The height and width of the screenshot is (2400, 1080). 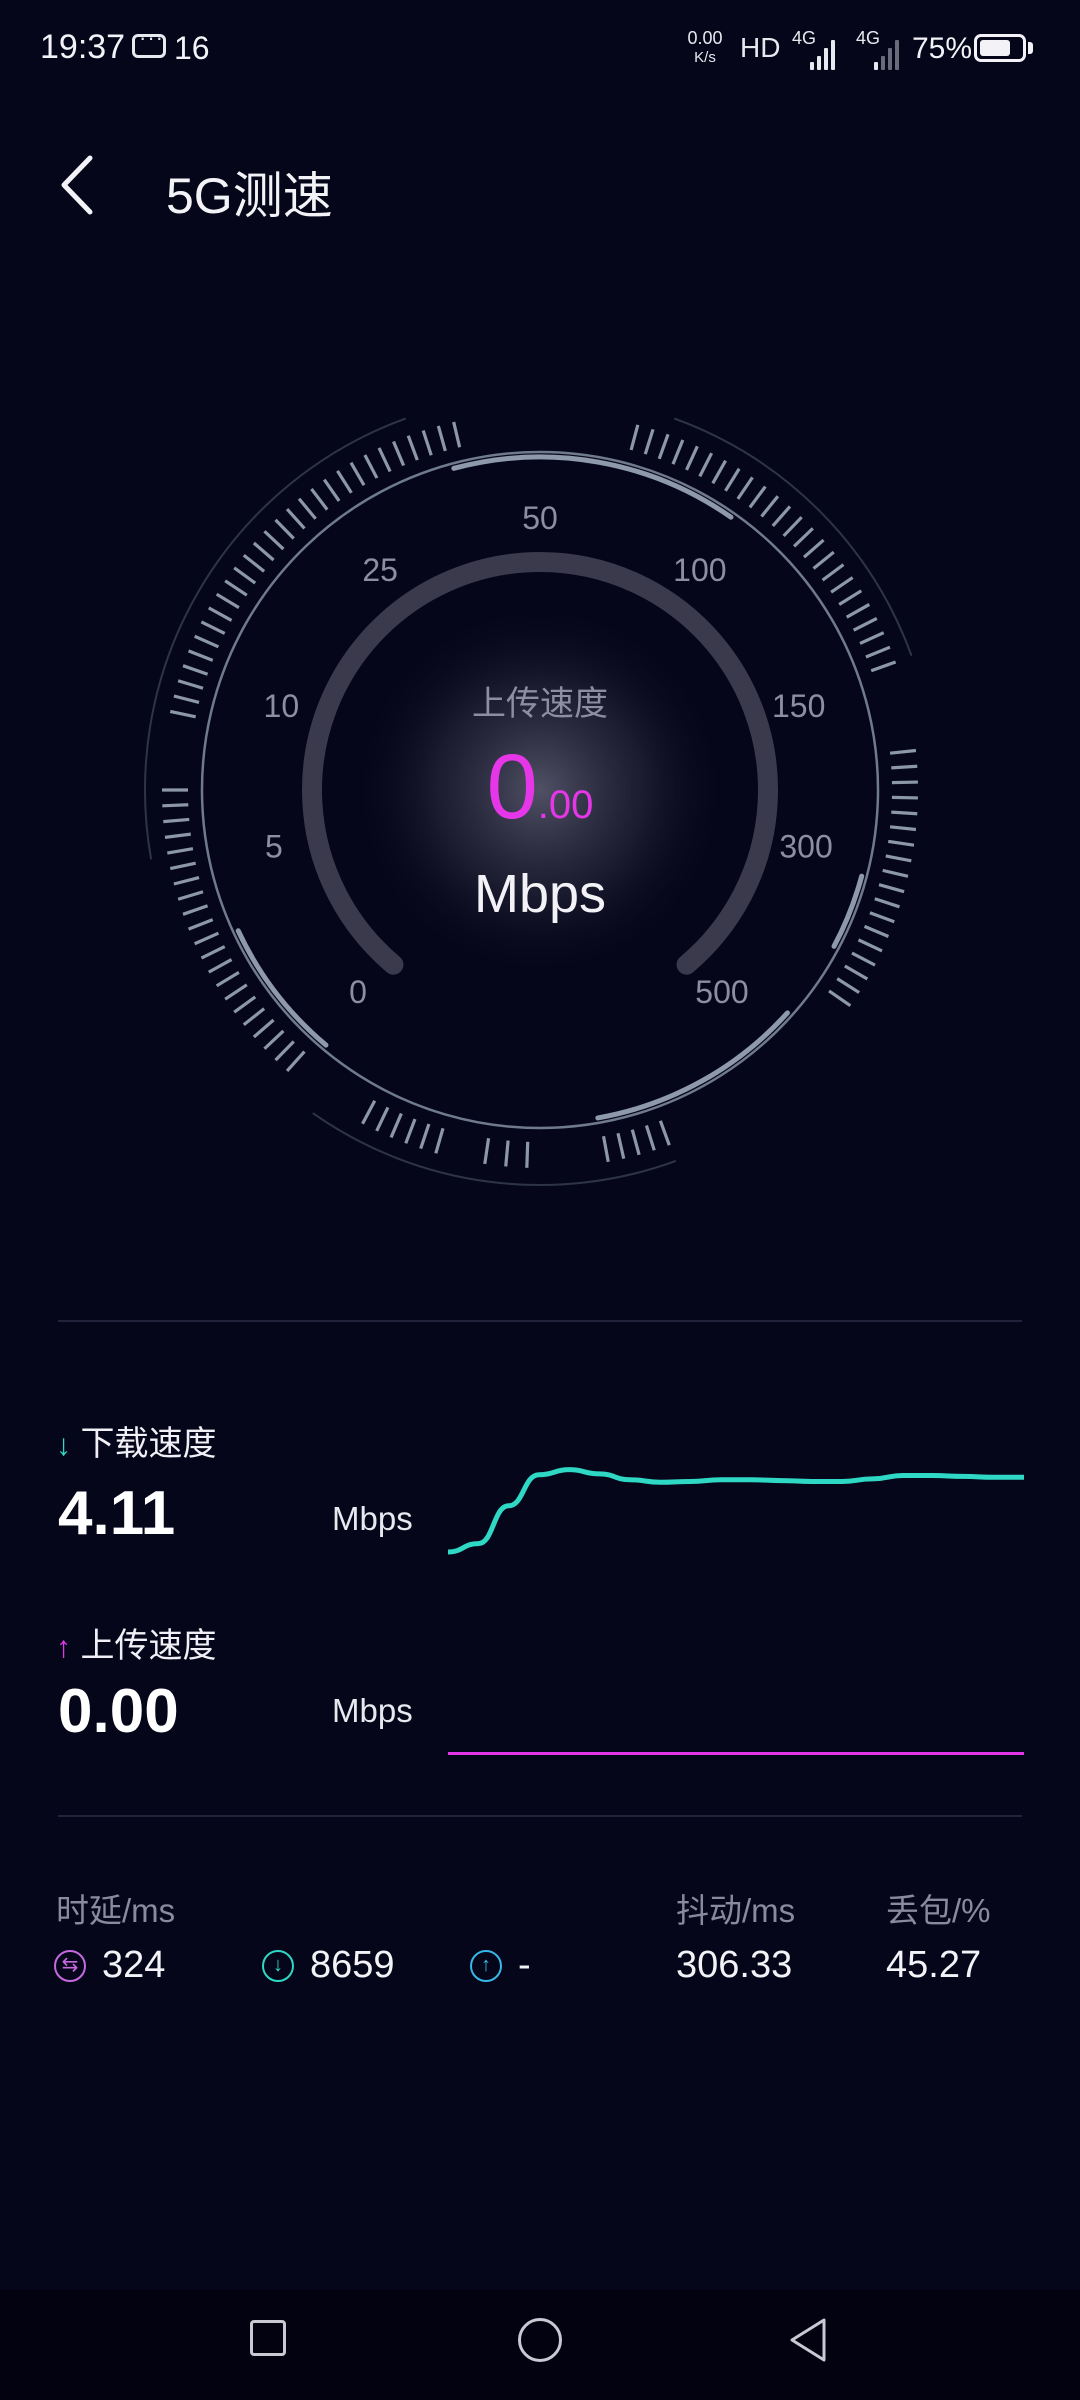 I want to click on back-button, so click(x=80, y=185).